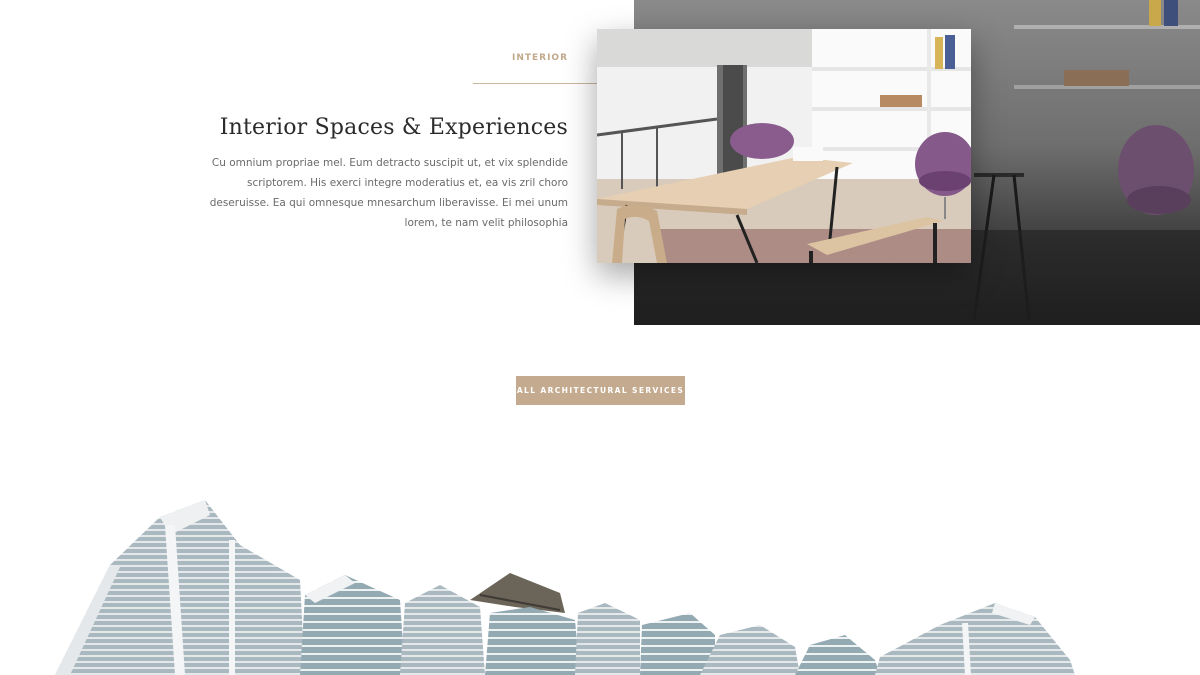  What do you see at coordinates (600, 390) in the screenshot?
I see `all-architectural-services-button: ALL ARCHITECTURAL SERVICES` at bounding box center [600, 390].